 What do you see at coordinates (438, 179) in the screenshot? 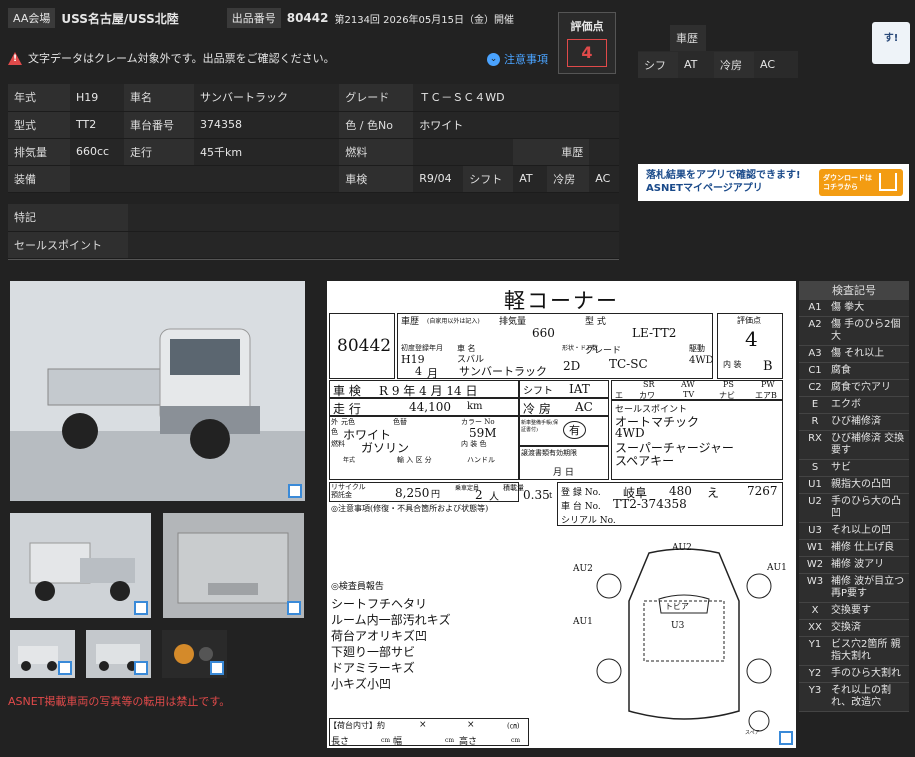
I see `spec-value: R9/04` at bounding box center [438, 179].